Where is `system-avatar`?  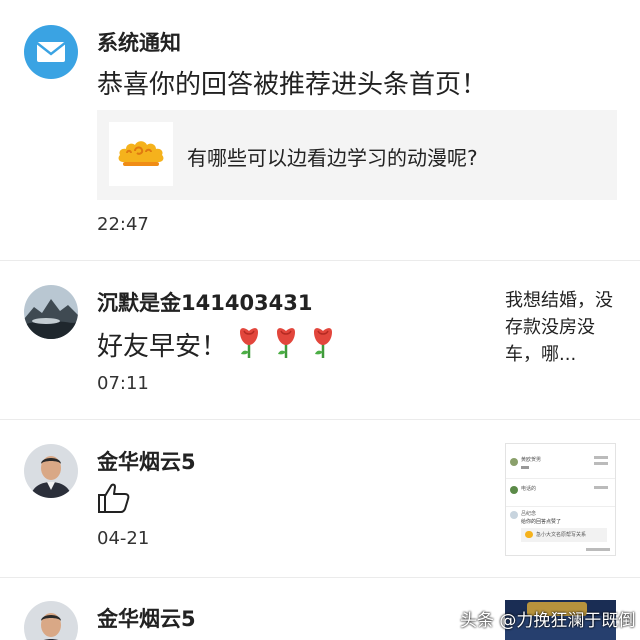 system-avatar is located at coordinates (51, 52).